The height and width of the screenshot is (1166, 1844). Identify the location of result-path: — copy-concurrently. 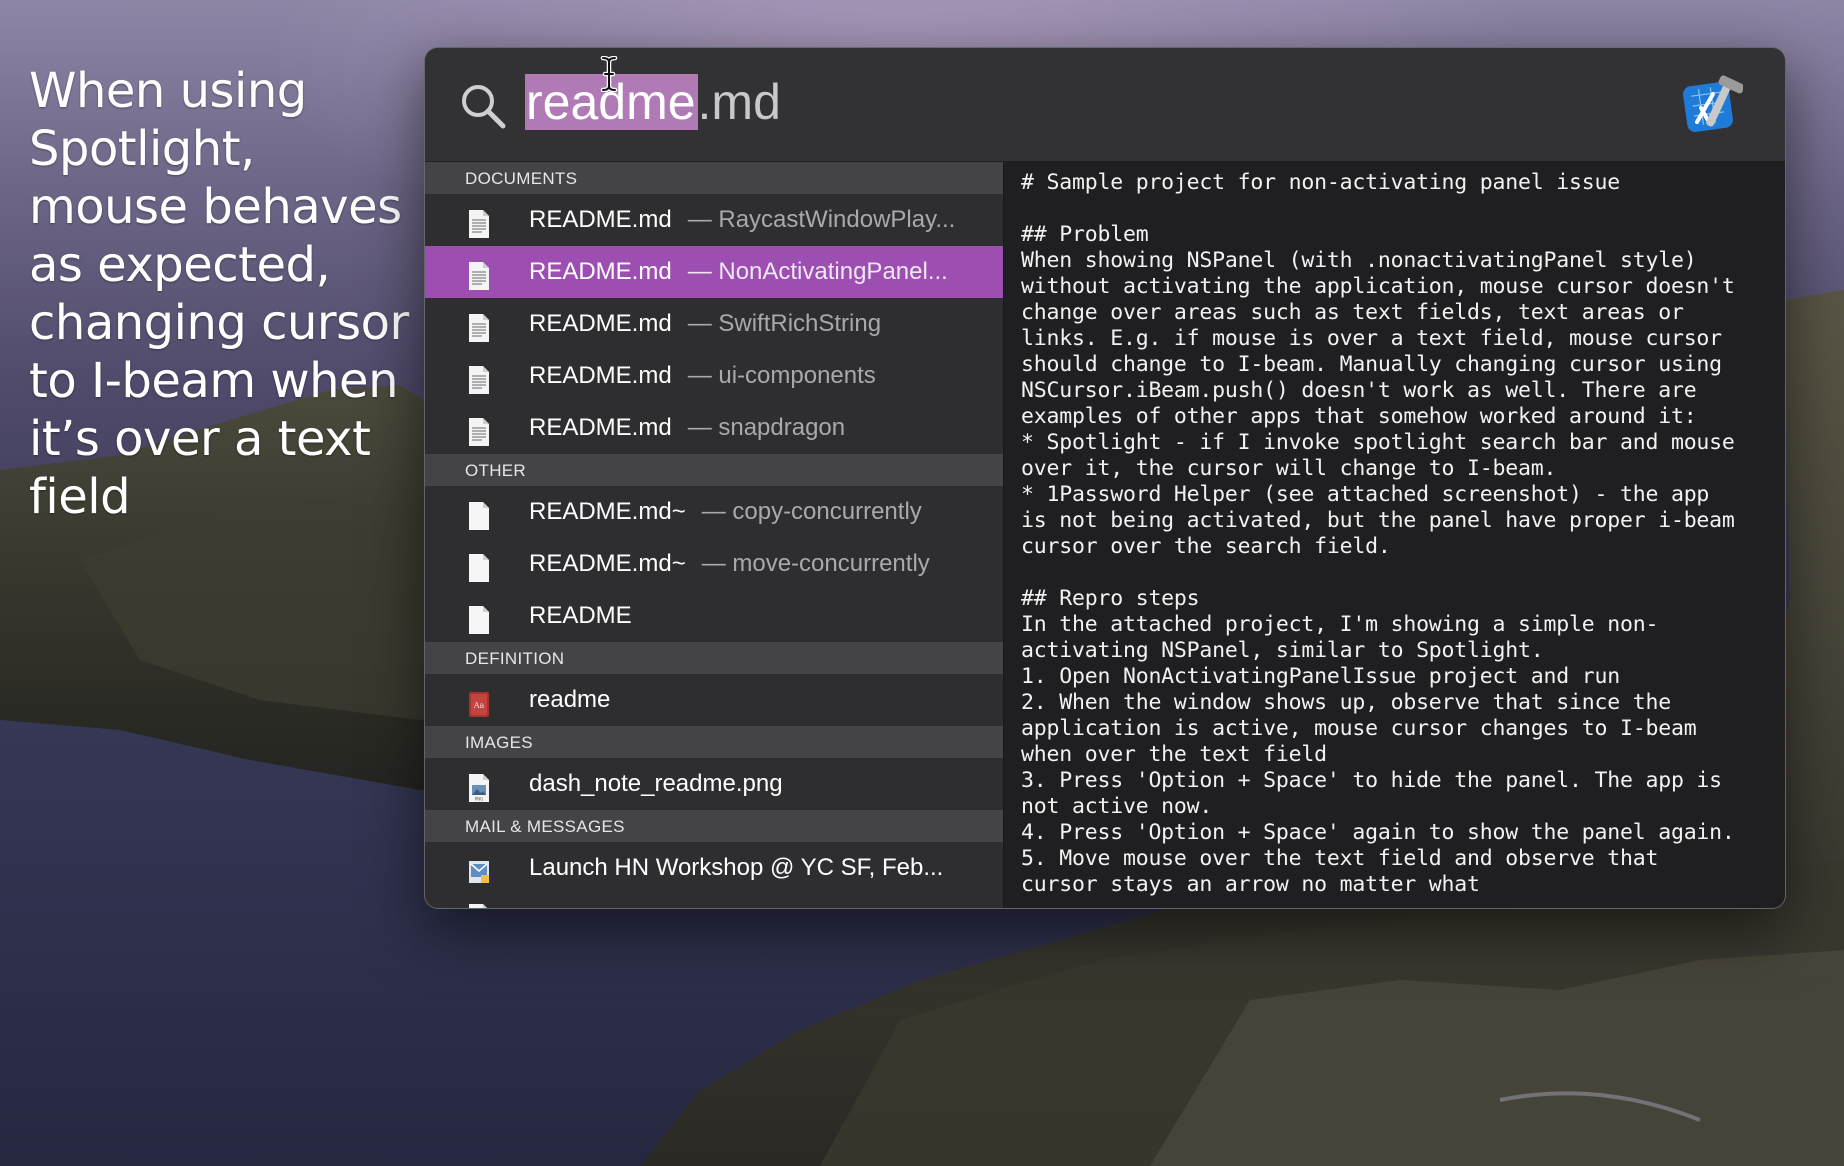
(811, 511).